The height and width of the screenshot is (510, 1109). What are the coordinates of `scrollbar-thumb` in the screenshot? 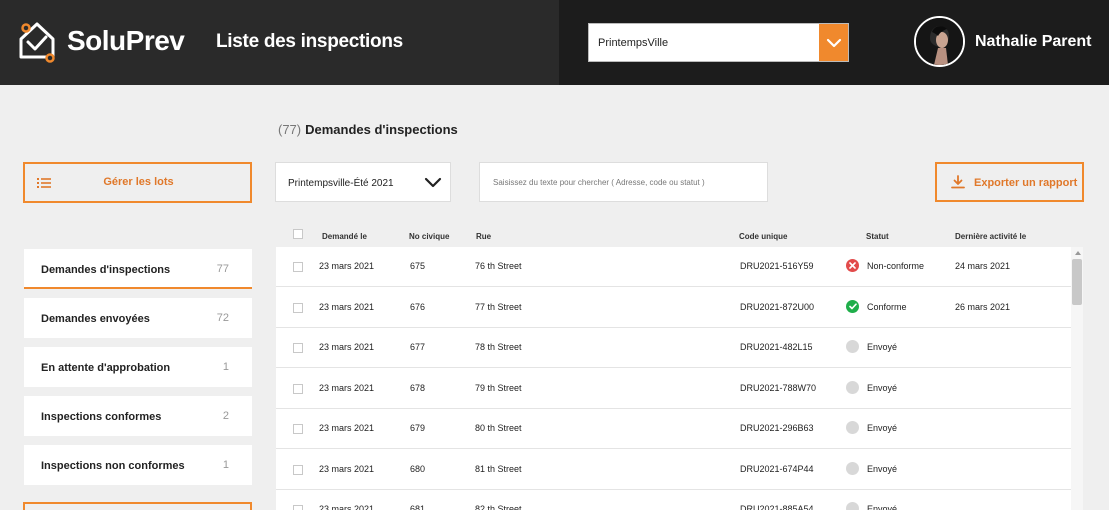 It's located at (1077, 282).